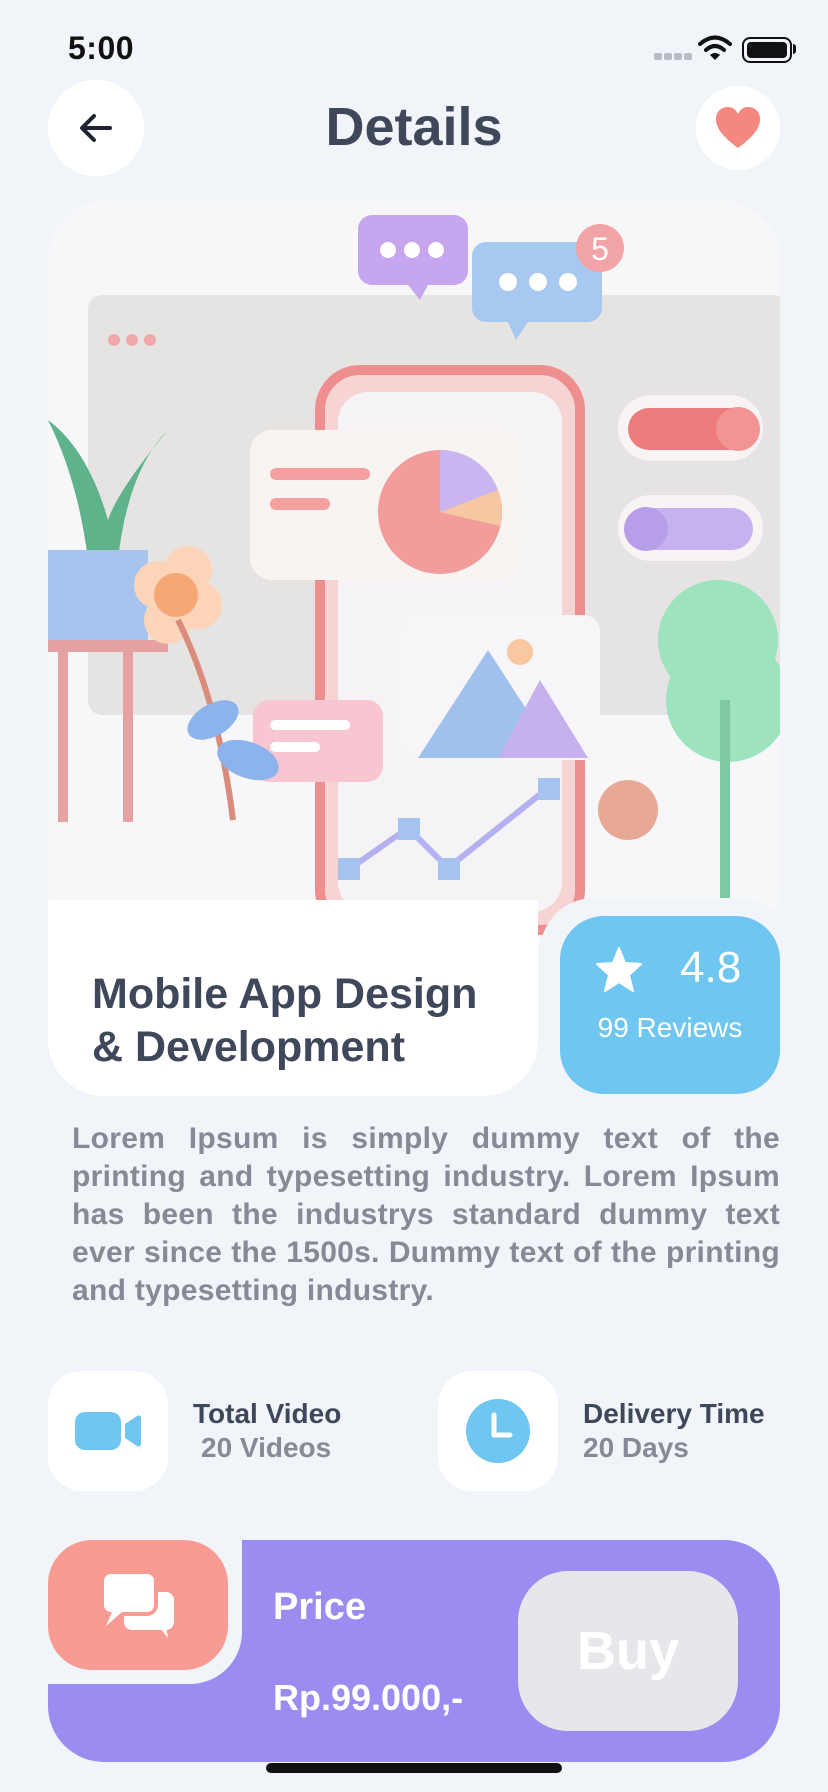 The height and width of the screenshot is (1792, 828). Describe the element at coordinates (619, 969) in the screenshot. I see `star-icon` at that location.